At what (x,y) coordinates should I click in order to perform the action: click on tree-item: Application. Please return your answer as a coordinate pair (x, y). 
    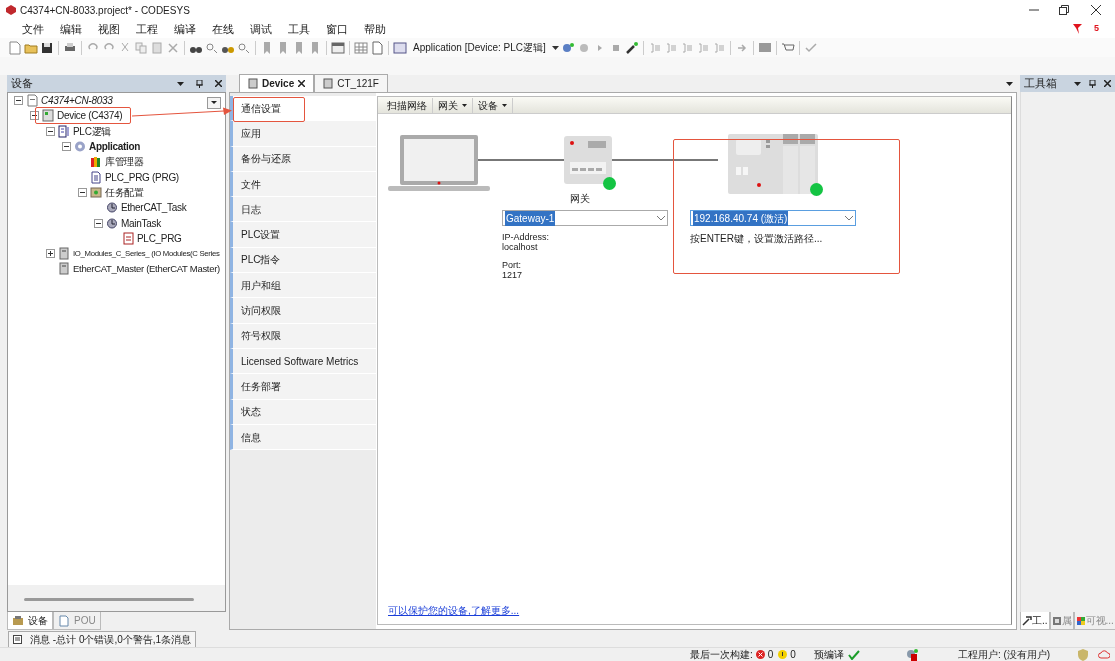
    Looking at the image, I should click on (115, 147).